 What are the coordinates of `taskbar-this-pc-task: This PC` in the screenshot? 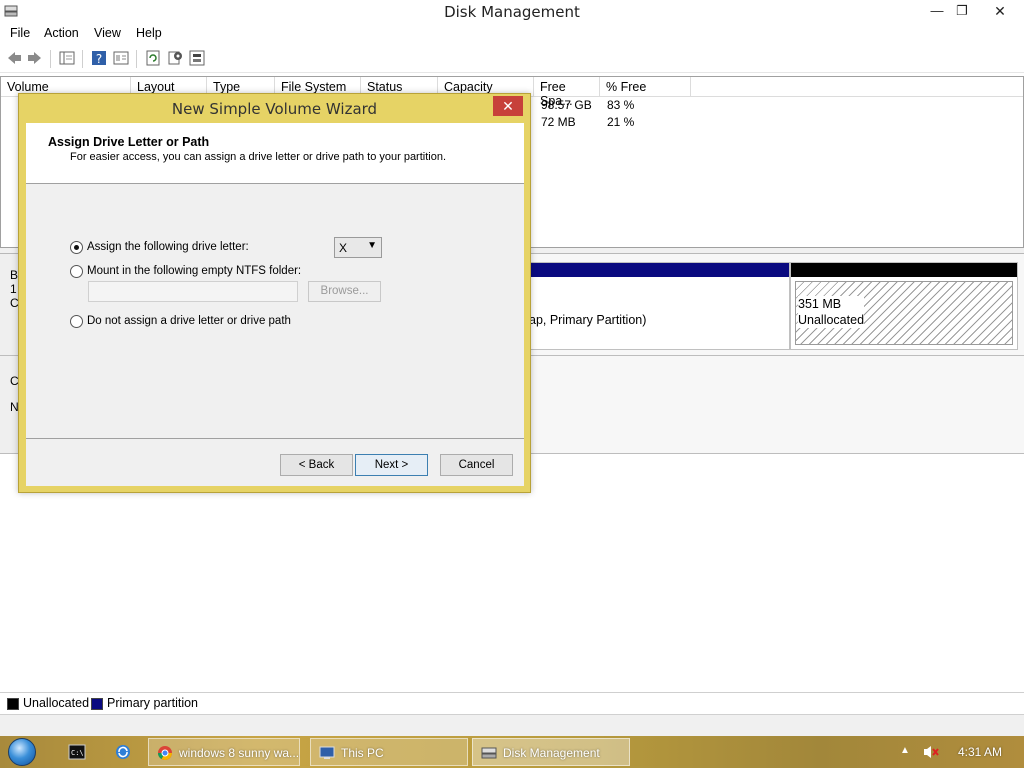 It's located at (389, 752).